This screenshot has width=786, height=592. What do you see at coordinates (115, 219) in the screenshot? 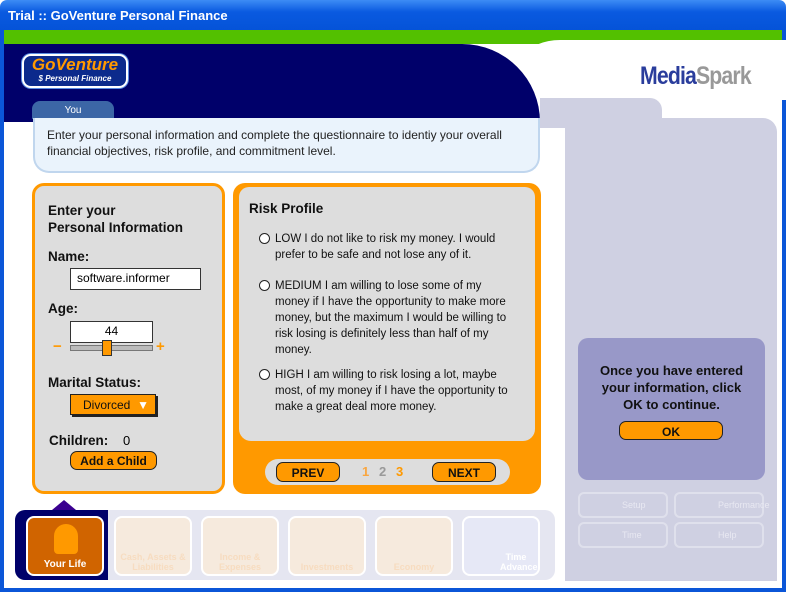
I see `panel-heading: Enter your Personal Information` at bounding box center [115, 219].